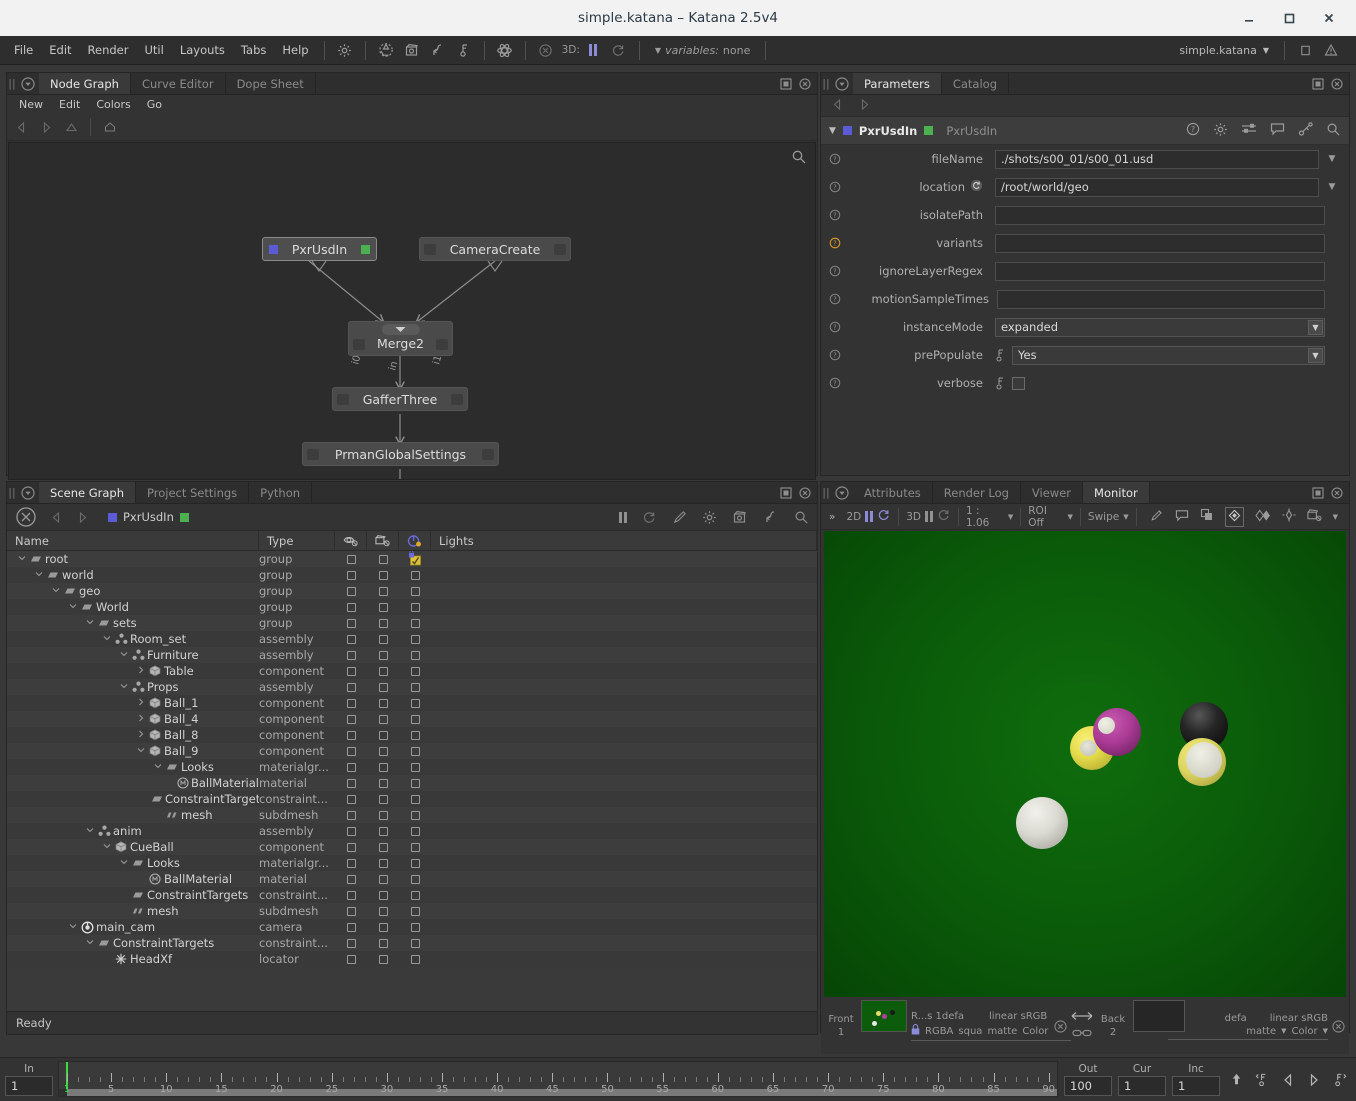 The image size is (1356, 1101). What do you see at coordinates (113, 104) in the screenshot?
I see `ng-menu-colors: Colors` at bounding box center [113, 104].